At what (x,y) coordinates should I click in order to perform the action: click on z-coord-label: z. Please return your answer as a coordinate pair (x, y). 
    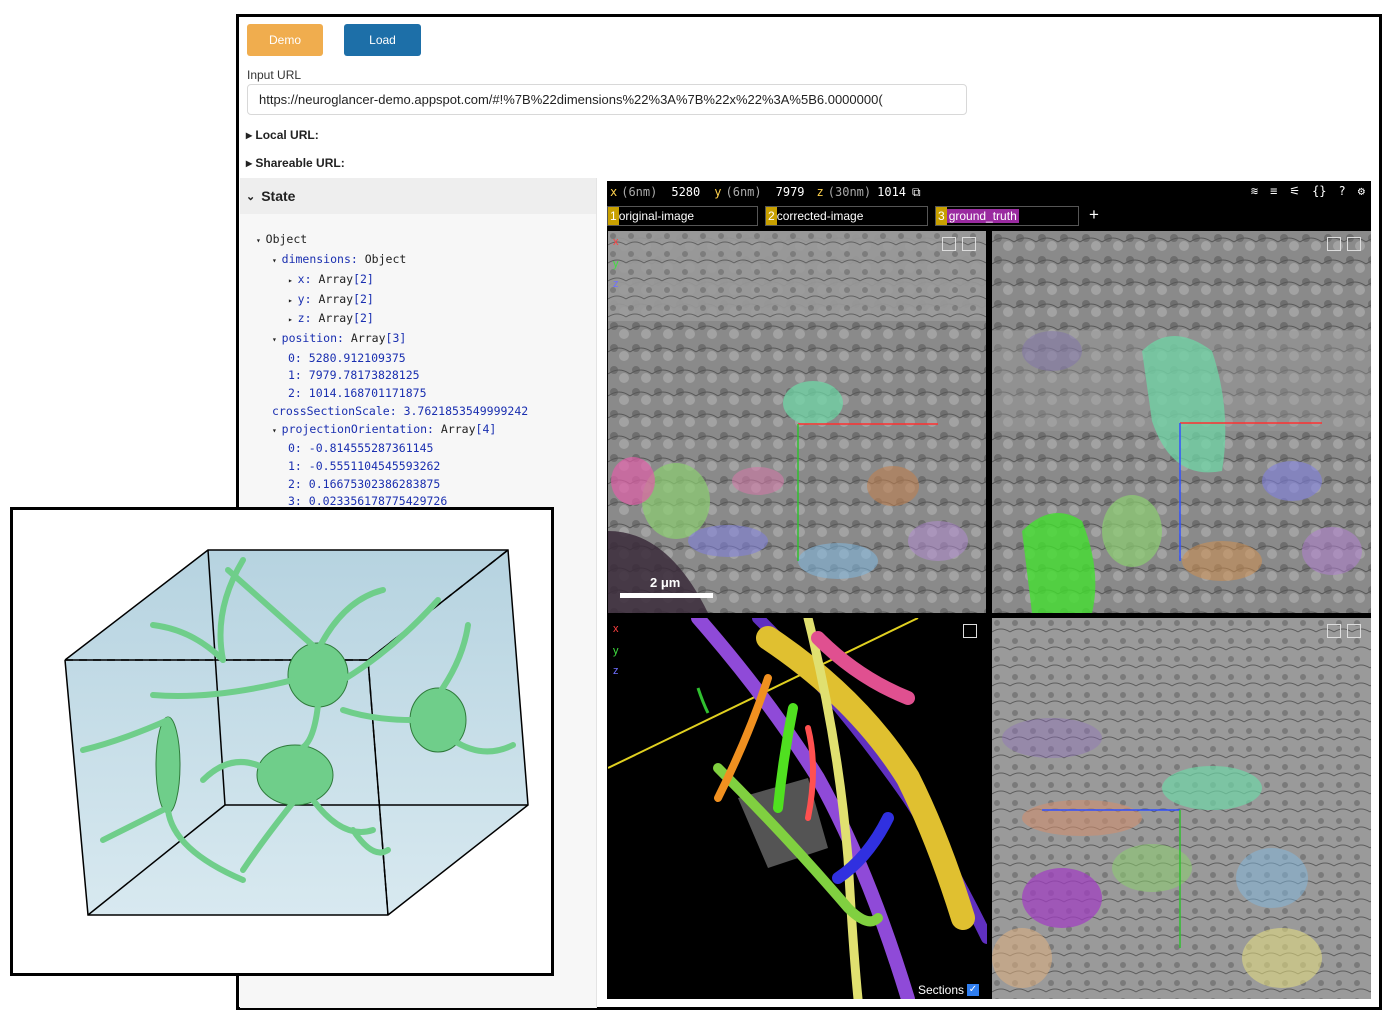
    Looking at the image, I should click on (820, 192).